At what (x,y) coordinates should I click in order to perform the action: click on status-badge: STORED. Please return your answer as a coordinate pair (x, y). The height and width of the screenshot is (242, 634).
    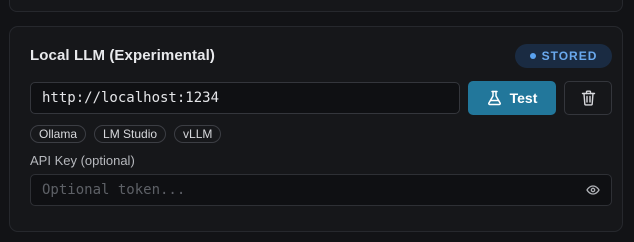
    Looking at the image, I should click on (563, 56).